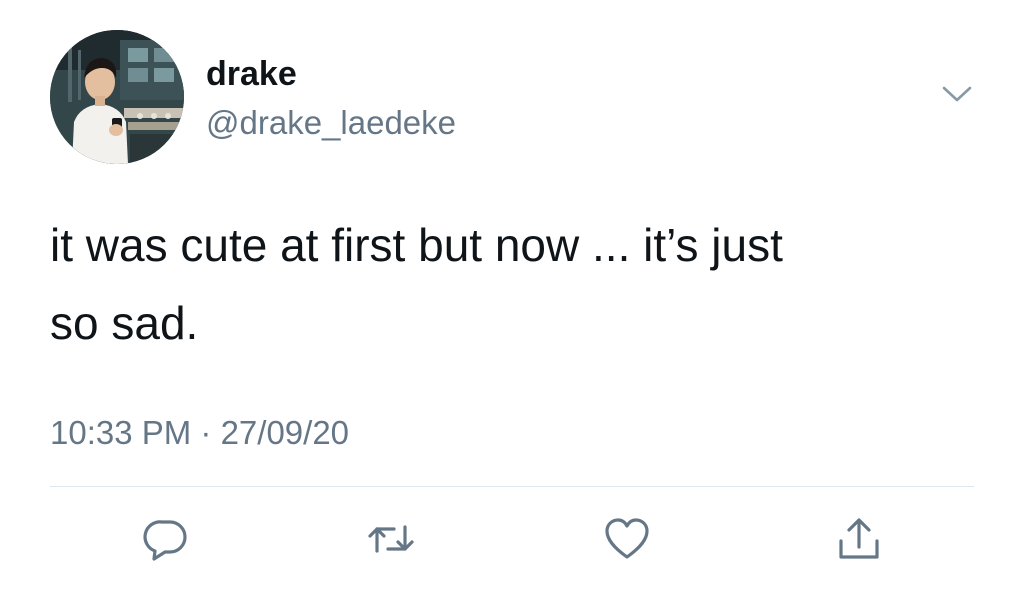 This screenshot has height=596, width=1024. Describe the element at coordinates (331, 123) in the screenshot. I see `user-handle: @drake_laedeke` at that location.